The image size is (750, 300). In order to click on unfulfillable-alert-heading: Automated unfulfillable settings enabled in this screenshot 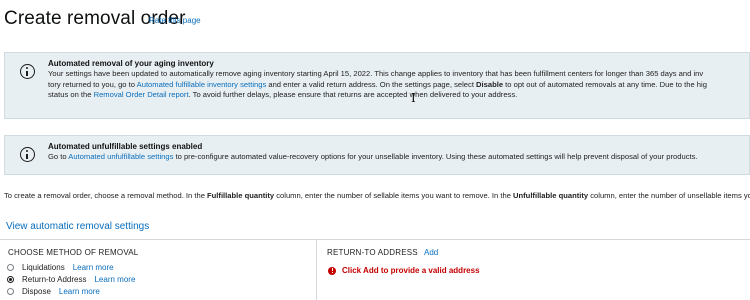, I will do `click(125, 146)`.